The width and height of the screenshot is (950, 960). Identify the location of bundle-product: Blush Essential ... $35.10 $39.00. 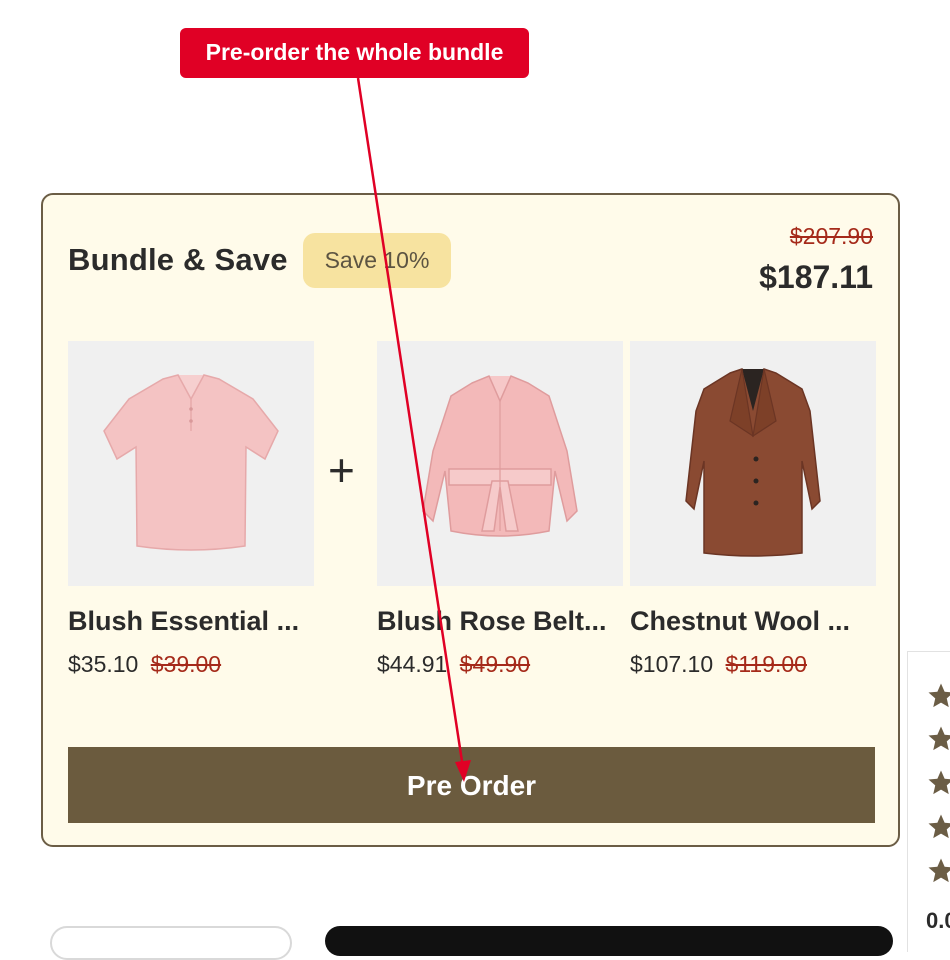
(191, 509).